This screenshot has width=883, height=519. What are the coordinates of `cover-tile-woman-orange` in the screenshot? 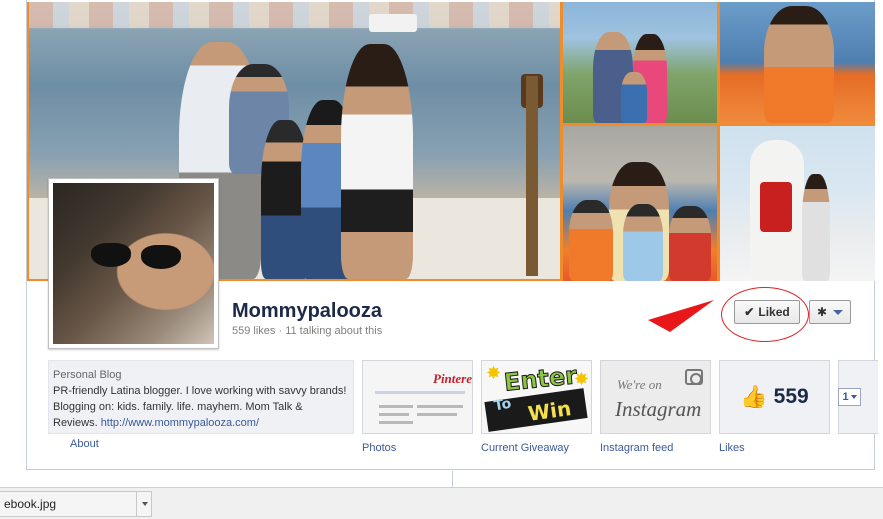 It's located at (797, 62).